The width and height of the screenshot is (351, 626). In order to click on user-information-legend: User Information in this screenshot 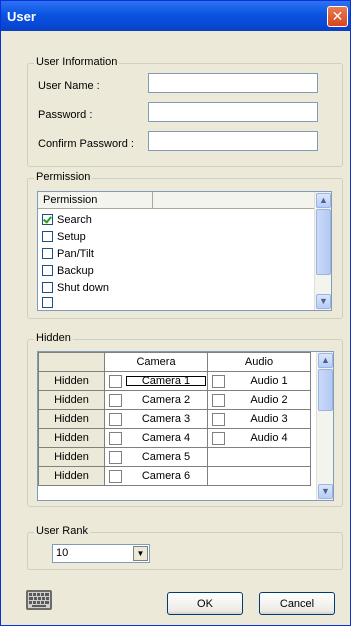, I will do `click(77, 62)`.